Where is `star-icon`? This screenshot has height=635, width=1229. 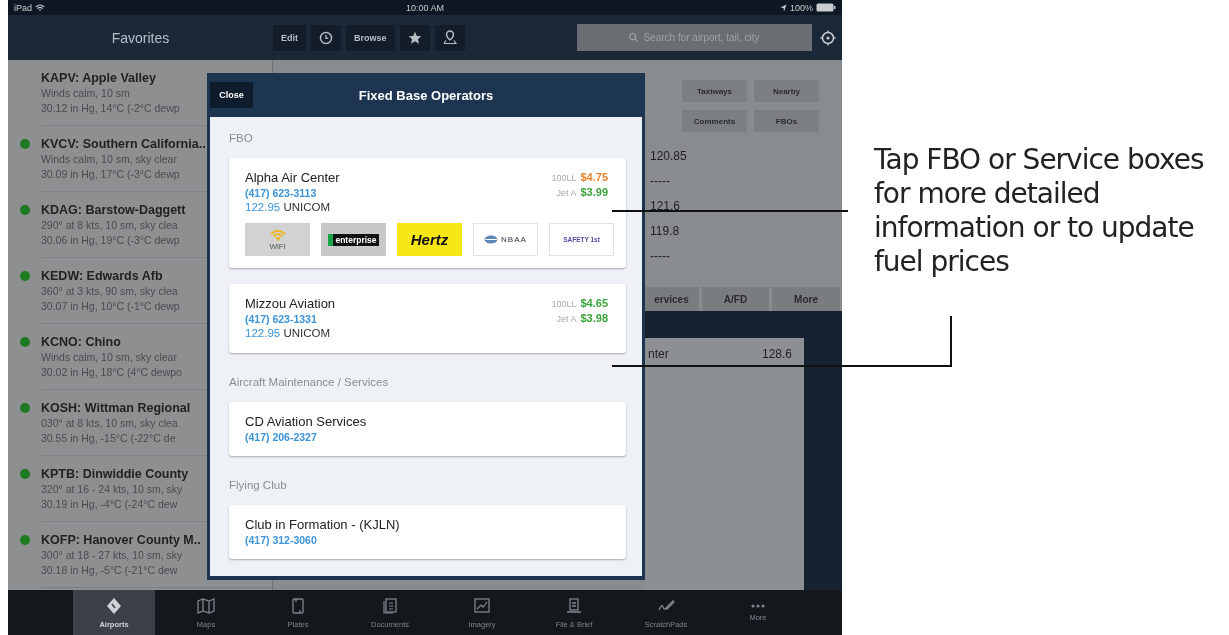
star-icon is located at coordinates (414, 37).